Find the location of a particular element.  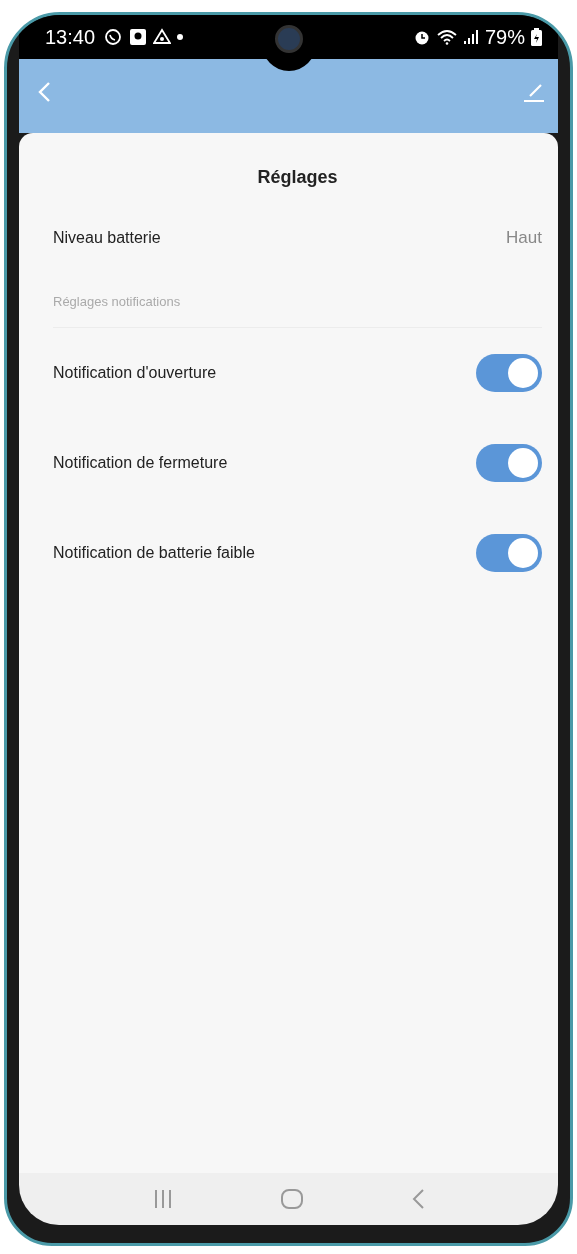

battery-icon is located at coordinates (536, 37).